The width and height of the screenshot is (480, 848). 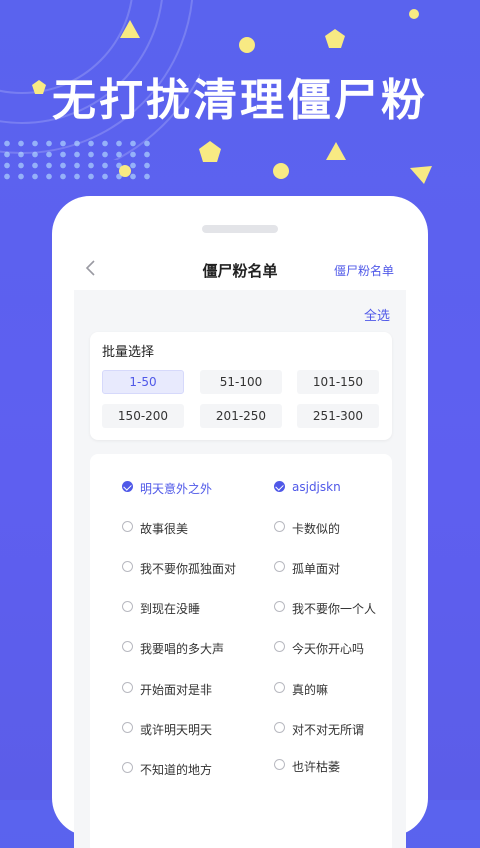 What do you see at coordinates (241, 416) in the screenshot?
I see `range-chip: 201-250` at bounding box center [241, 416].